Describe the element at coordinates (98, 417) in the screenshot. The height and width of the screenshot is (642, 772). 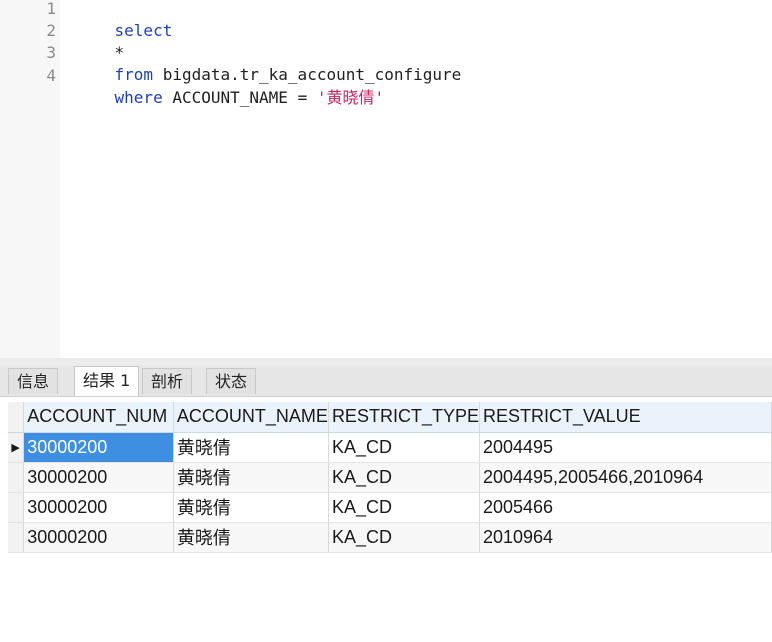
I see `column-header: ACCOUNT_NUM` at that location.